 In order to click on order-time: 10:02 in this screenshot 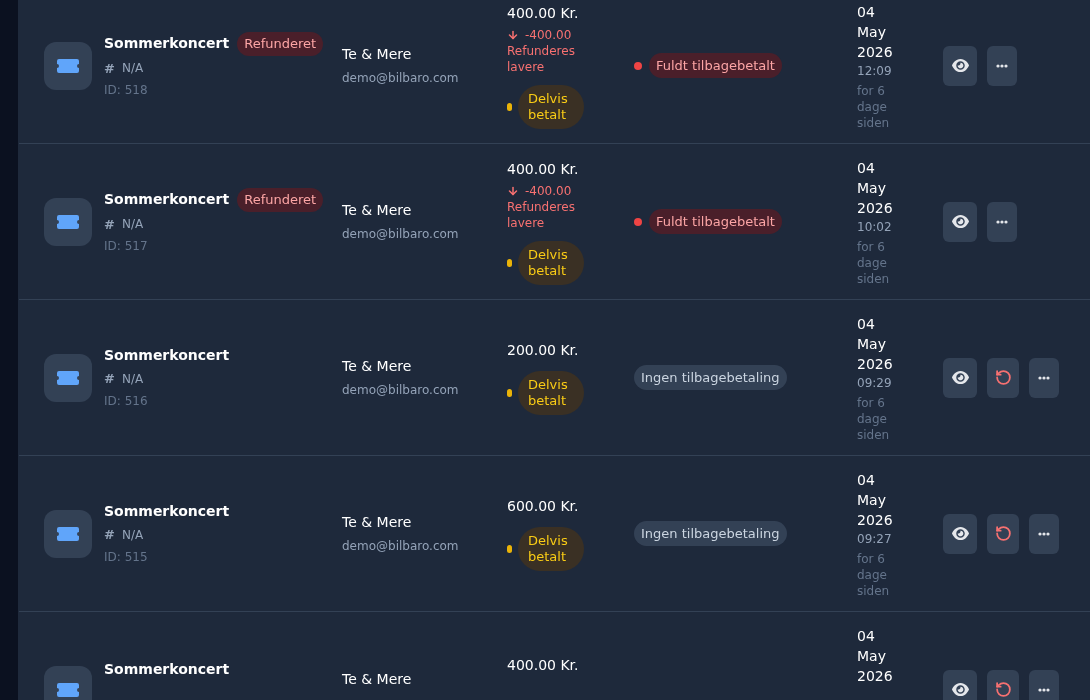, I will do `click(875, 227)`.